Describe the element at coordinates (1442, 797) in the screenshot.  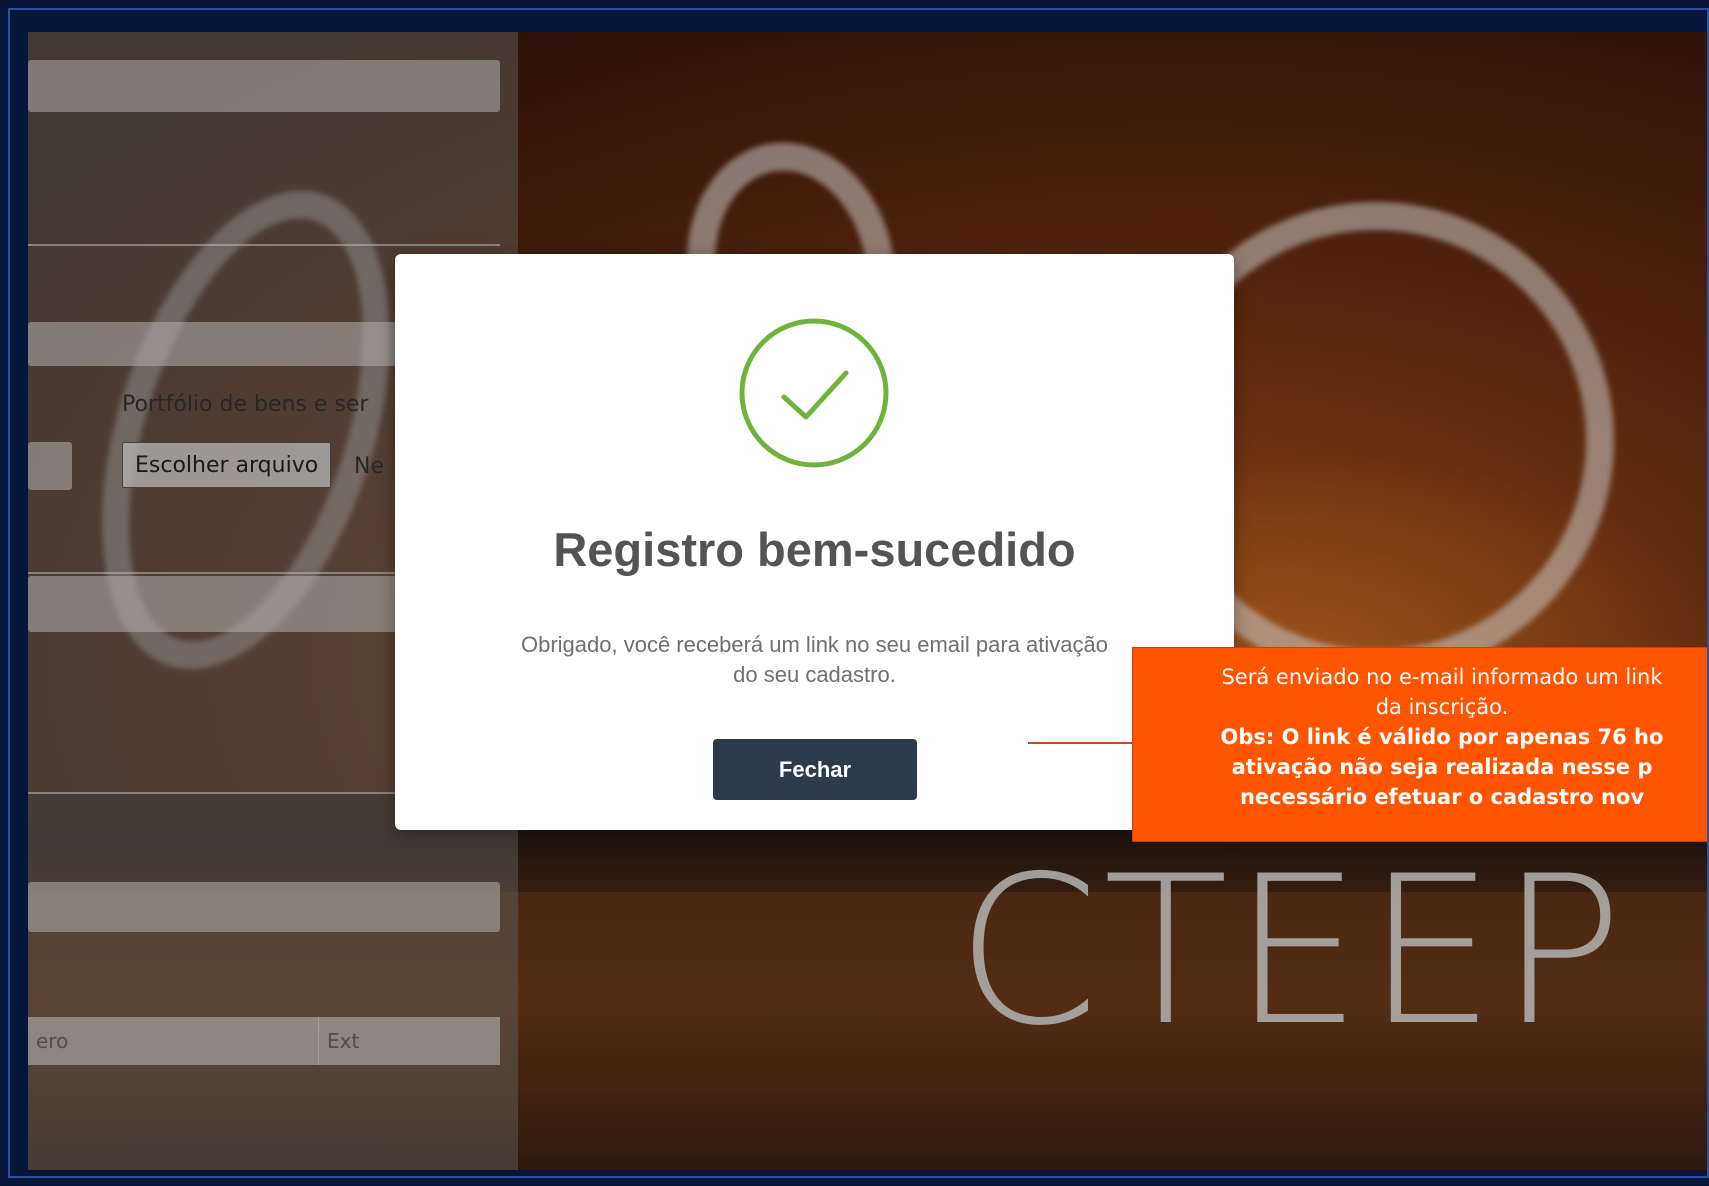
I see `callout-bold-line: necessário efetuar o cadastro nov` at that location.